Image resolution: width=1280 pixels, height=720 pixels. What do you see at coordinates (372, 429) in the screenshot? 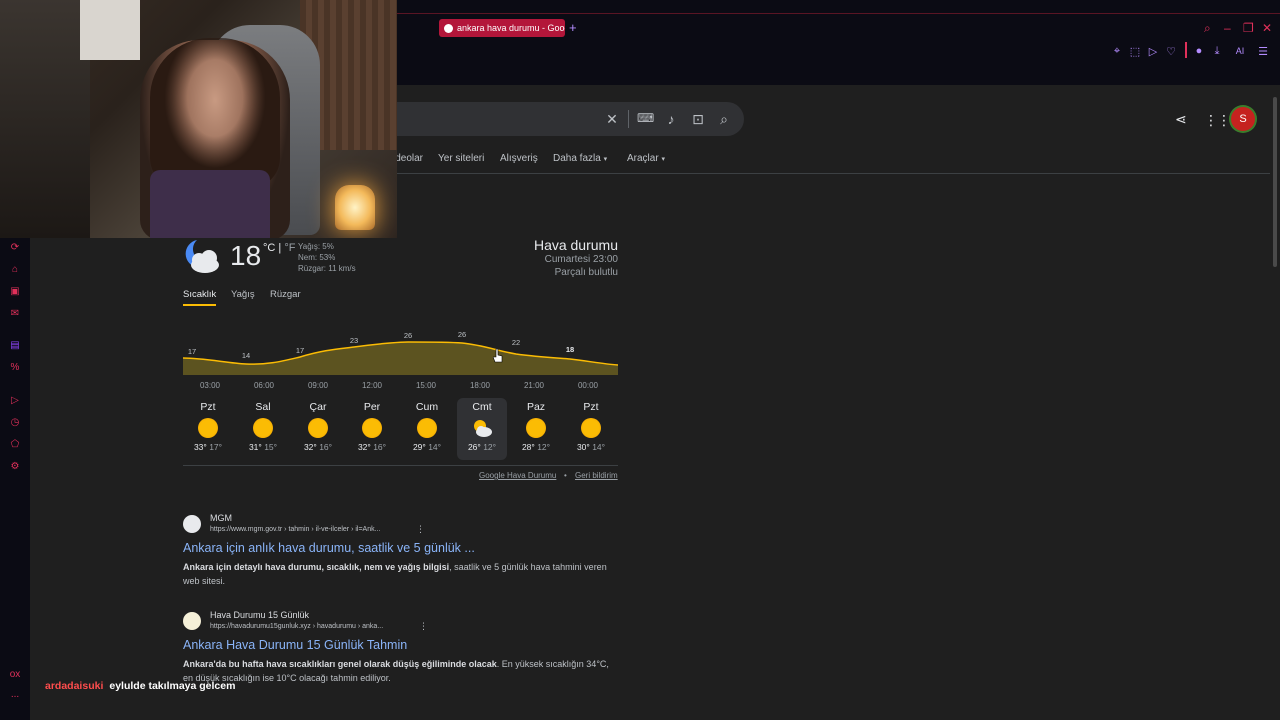
I see `day-forecast-3: Per 32° 16°` at bounding box center [372, 429].